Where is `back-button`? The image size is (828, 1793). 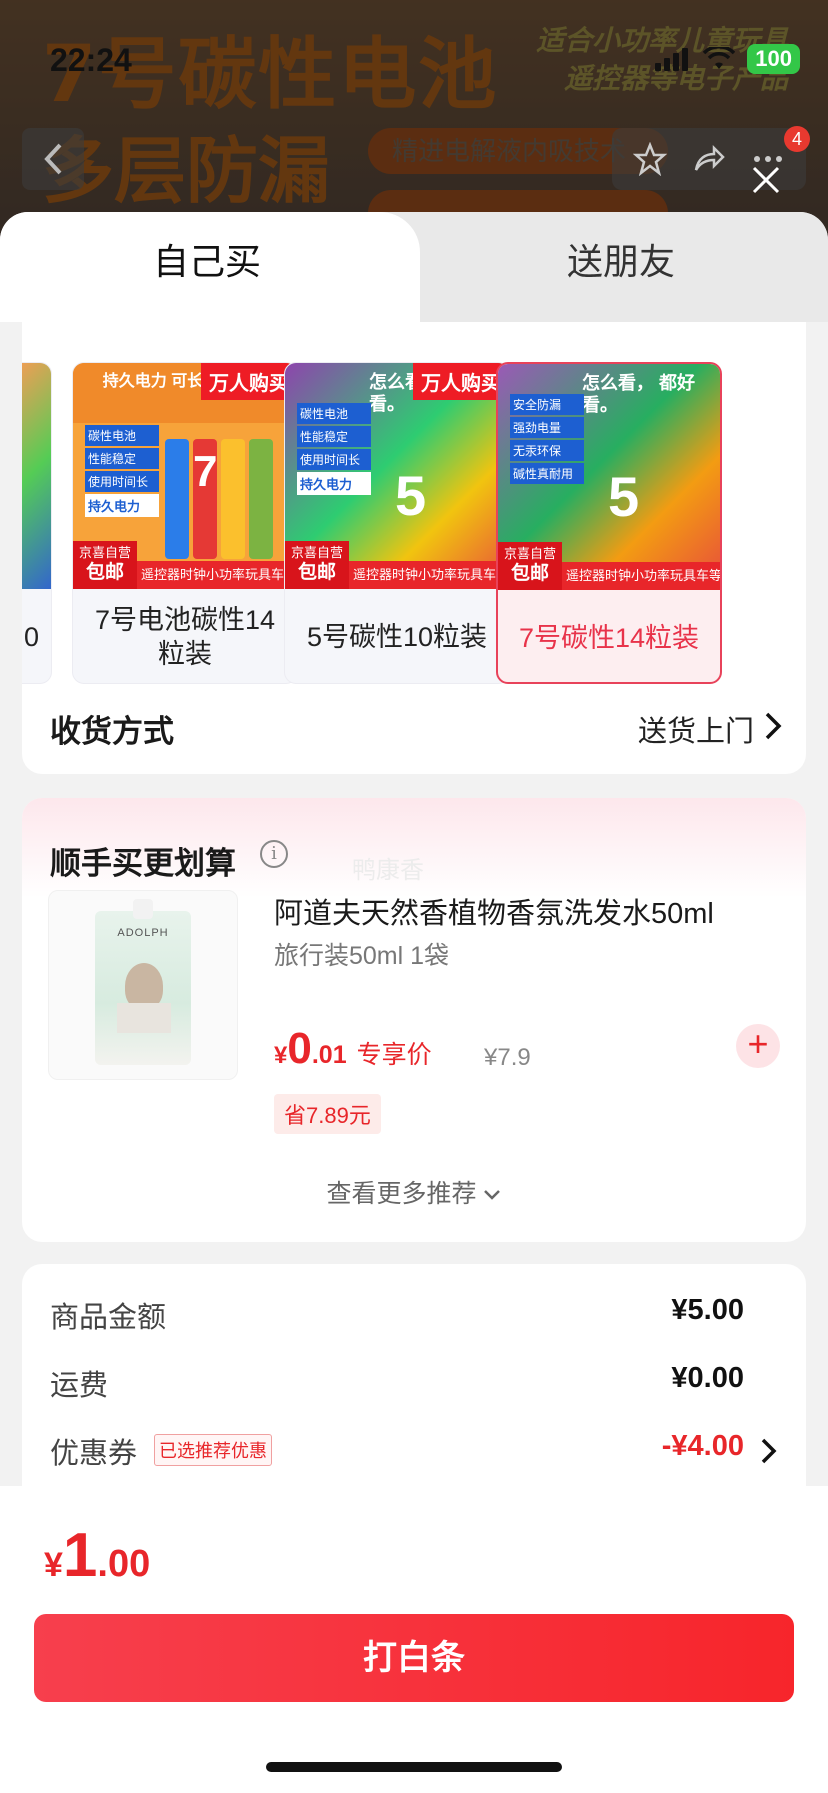 back-button is located at coordinates (53, 159).